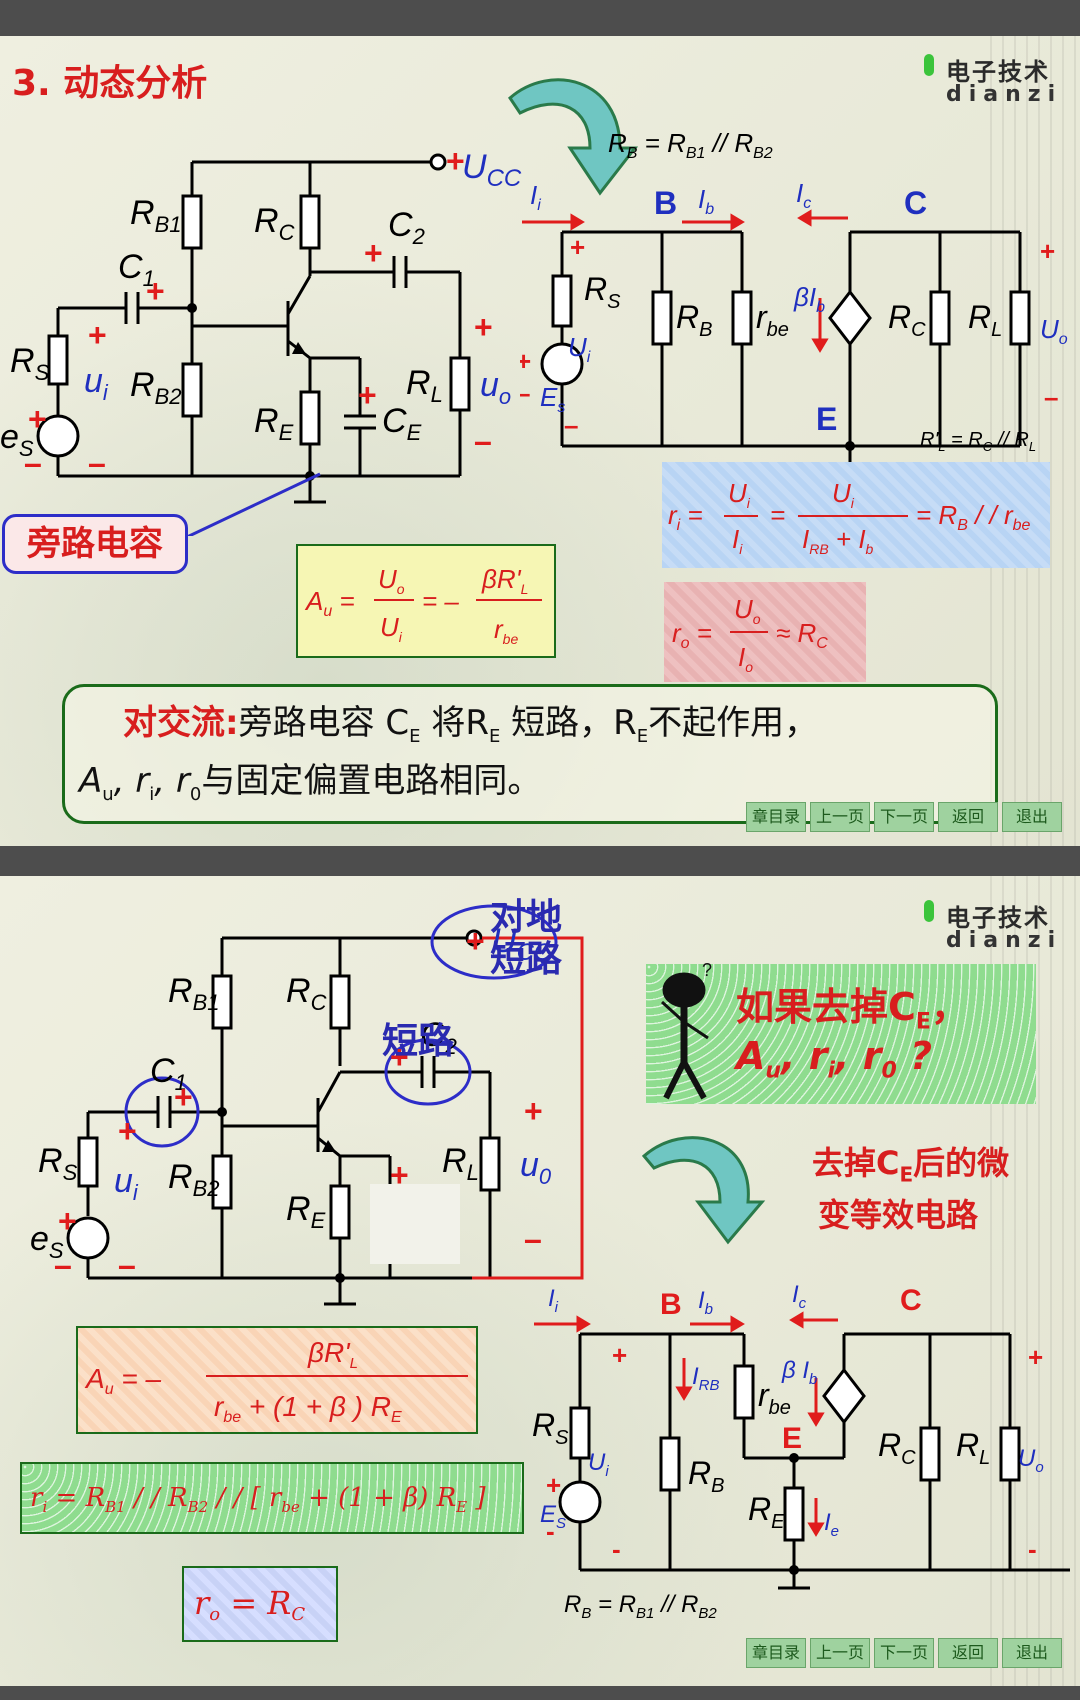  Describe the element at coordinates (838, 540) in the screenshot. I see `svg-text: IRB + Ib` at that location.